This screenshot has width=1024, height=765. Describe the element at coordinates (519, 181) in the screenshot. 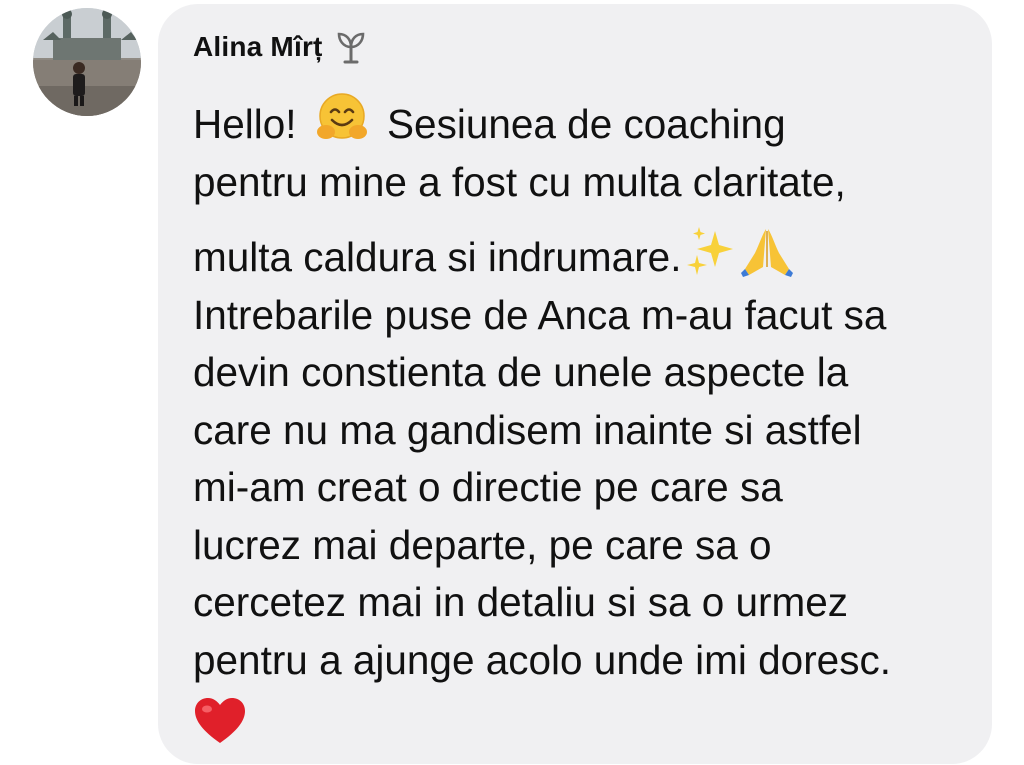

I see `comment-line-2: pentru mine a fost cu multa claritate,` at that location.